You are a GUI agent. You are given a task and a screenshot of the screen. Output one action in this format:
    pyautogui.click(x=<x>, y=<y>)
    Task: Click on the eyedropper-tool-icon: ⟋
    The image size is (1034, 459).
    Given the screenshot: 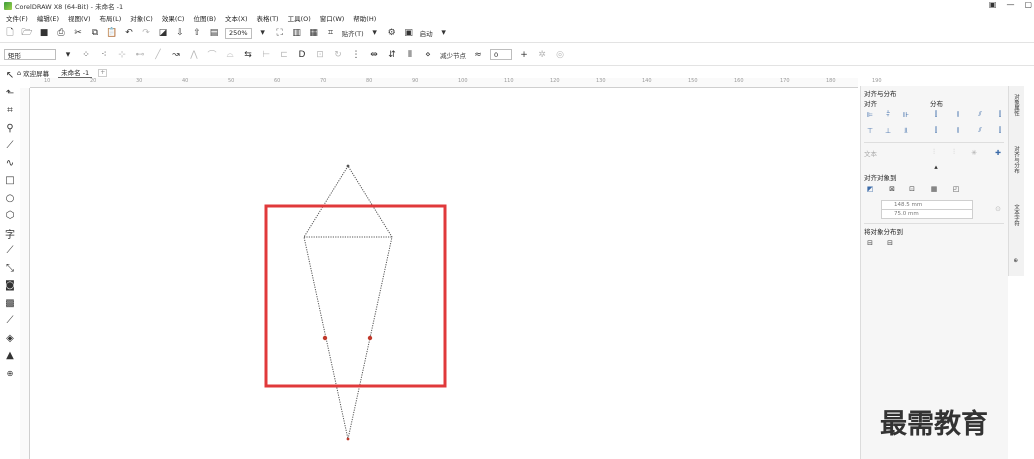 What is the action you would take?
    pyautogui.click(x=10, y=320)
    